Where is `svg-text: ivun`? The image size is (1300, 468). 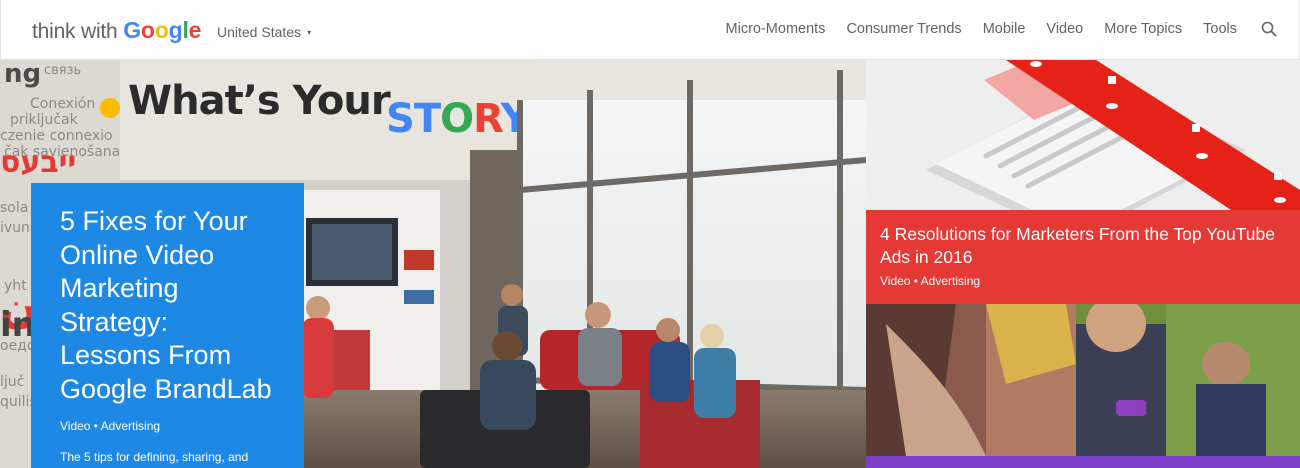 svg-text: ivun is located at coordinates (15, 228).